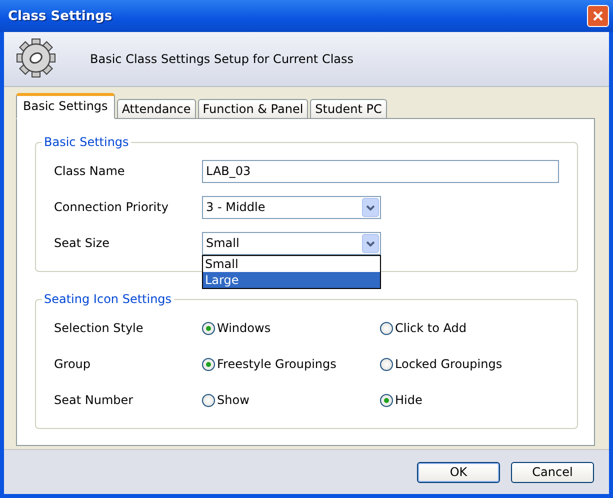  I want to click on radio-label: Show, so click(233, 400).